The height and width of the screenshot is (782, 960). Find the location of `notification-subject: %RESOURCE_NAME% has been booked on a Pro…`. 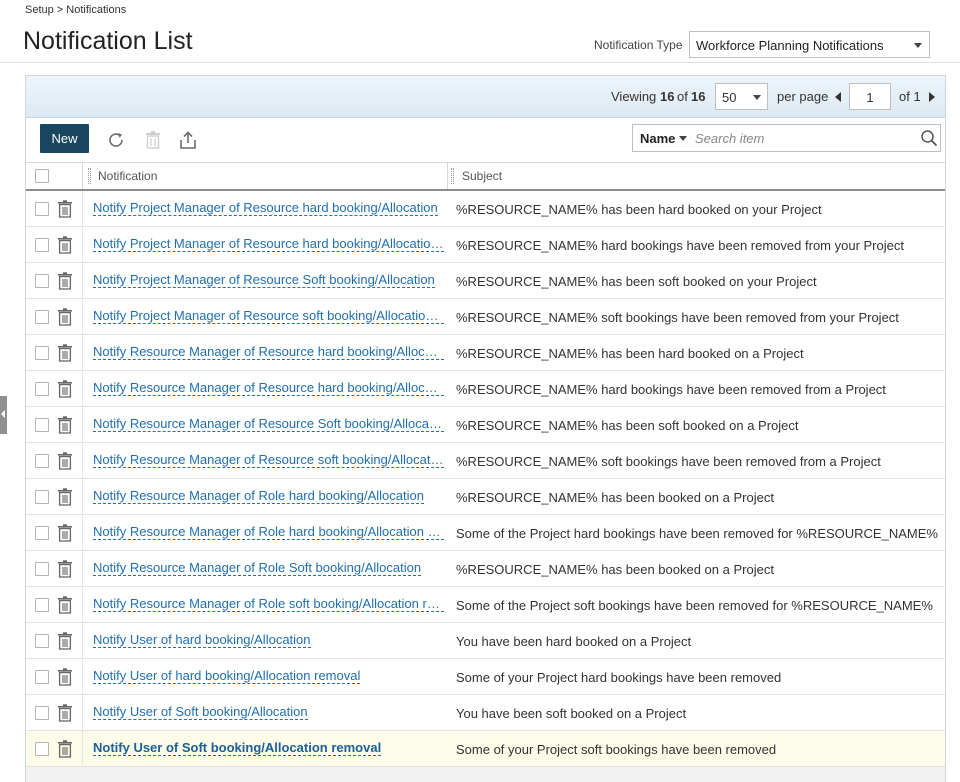

notification-subject: %RESOURCE_NAME% has been booked on a Pro… is located at coordinates (615, 497).